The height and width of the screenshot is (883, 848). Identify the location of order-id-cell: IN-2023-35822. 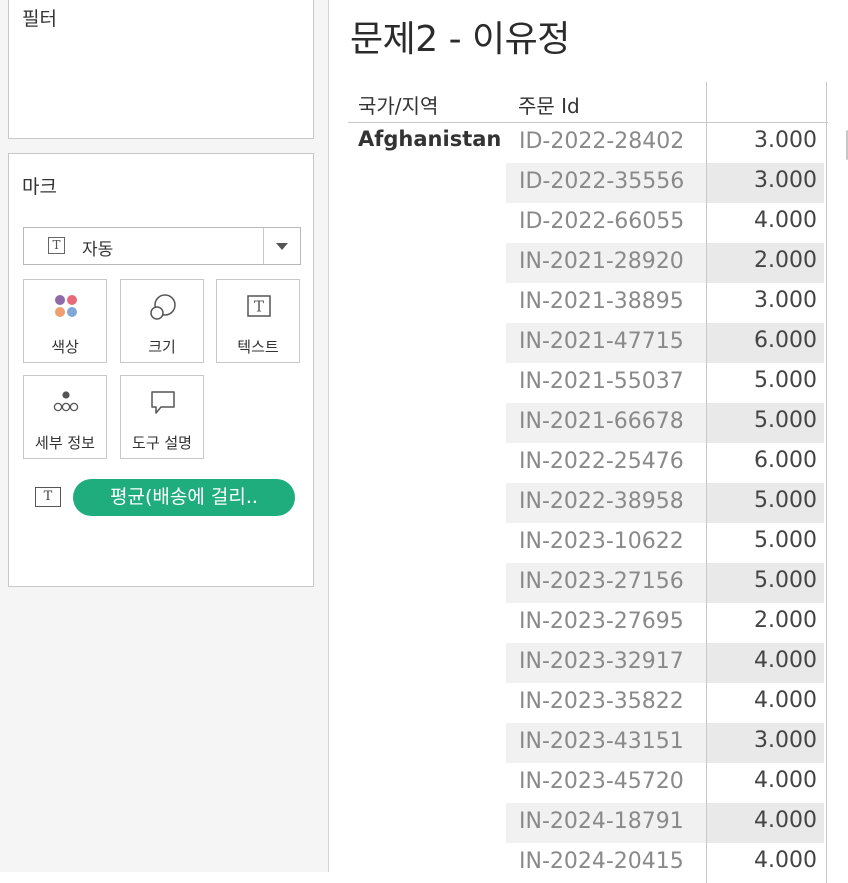
(606, 703).